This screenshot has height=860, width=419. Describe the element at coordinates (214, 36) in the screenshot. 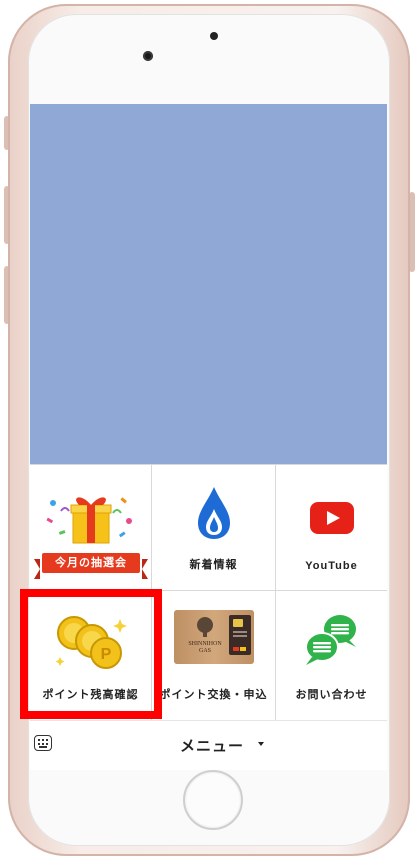

I see `front-sensor` at that location.